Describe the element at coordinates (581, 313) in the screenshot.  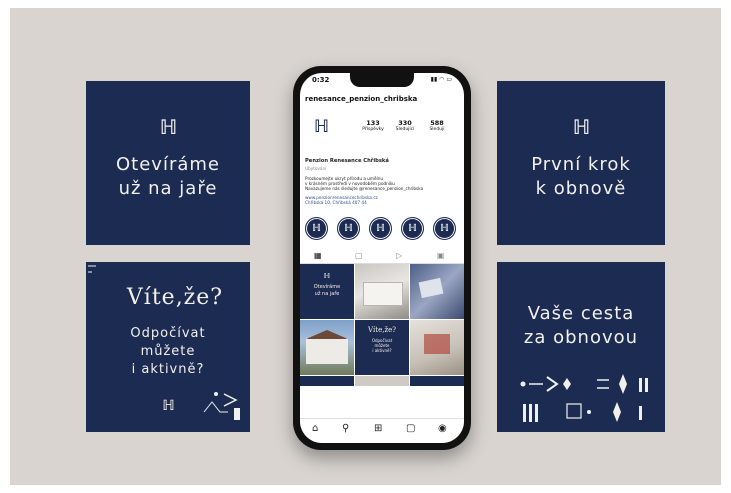
I see `card-title-line-1: Vaše cesta` at that location.